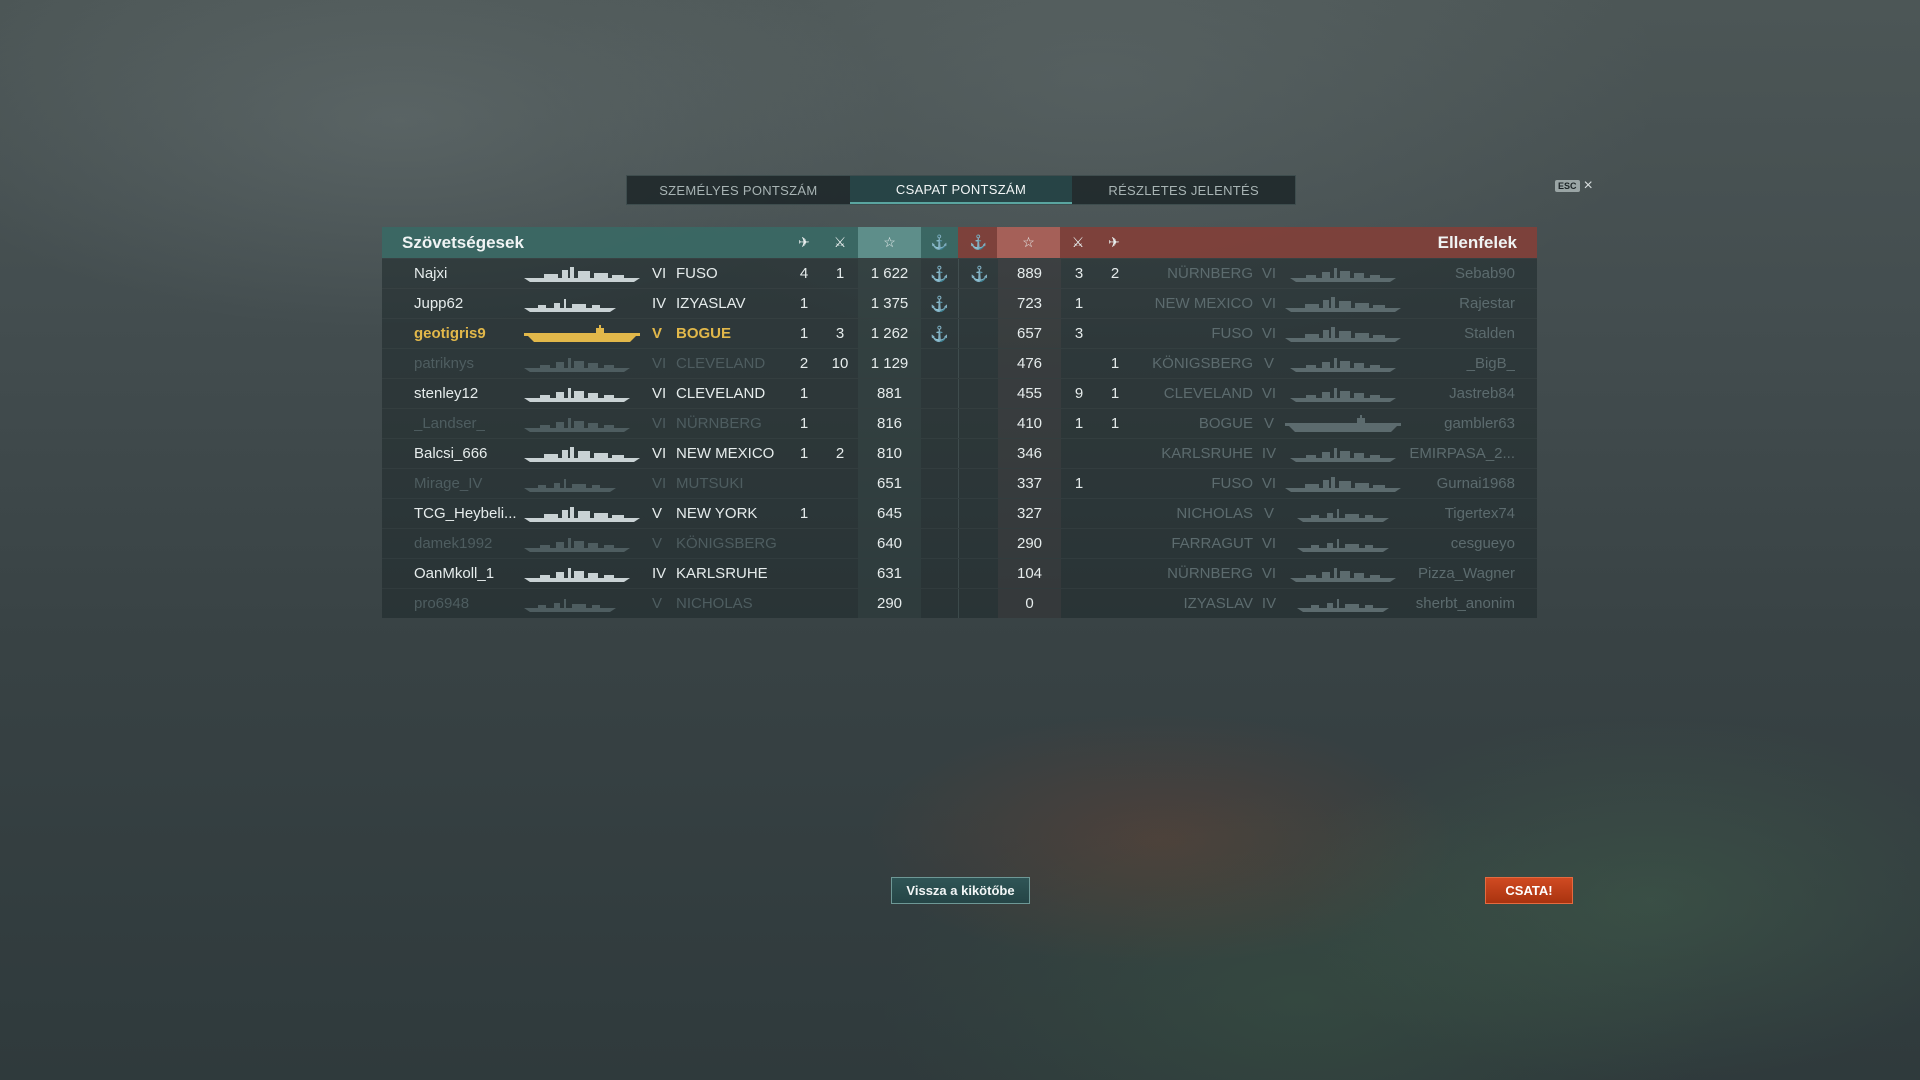 The width and height of the screenshot is (1920, 1080). Describe the element at coordinates (1248, 303) in the screenshot. I see `enemy-player-row: 723 1 NEW MEXICO VI Rajestar` at that location.